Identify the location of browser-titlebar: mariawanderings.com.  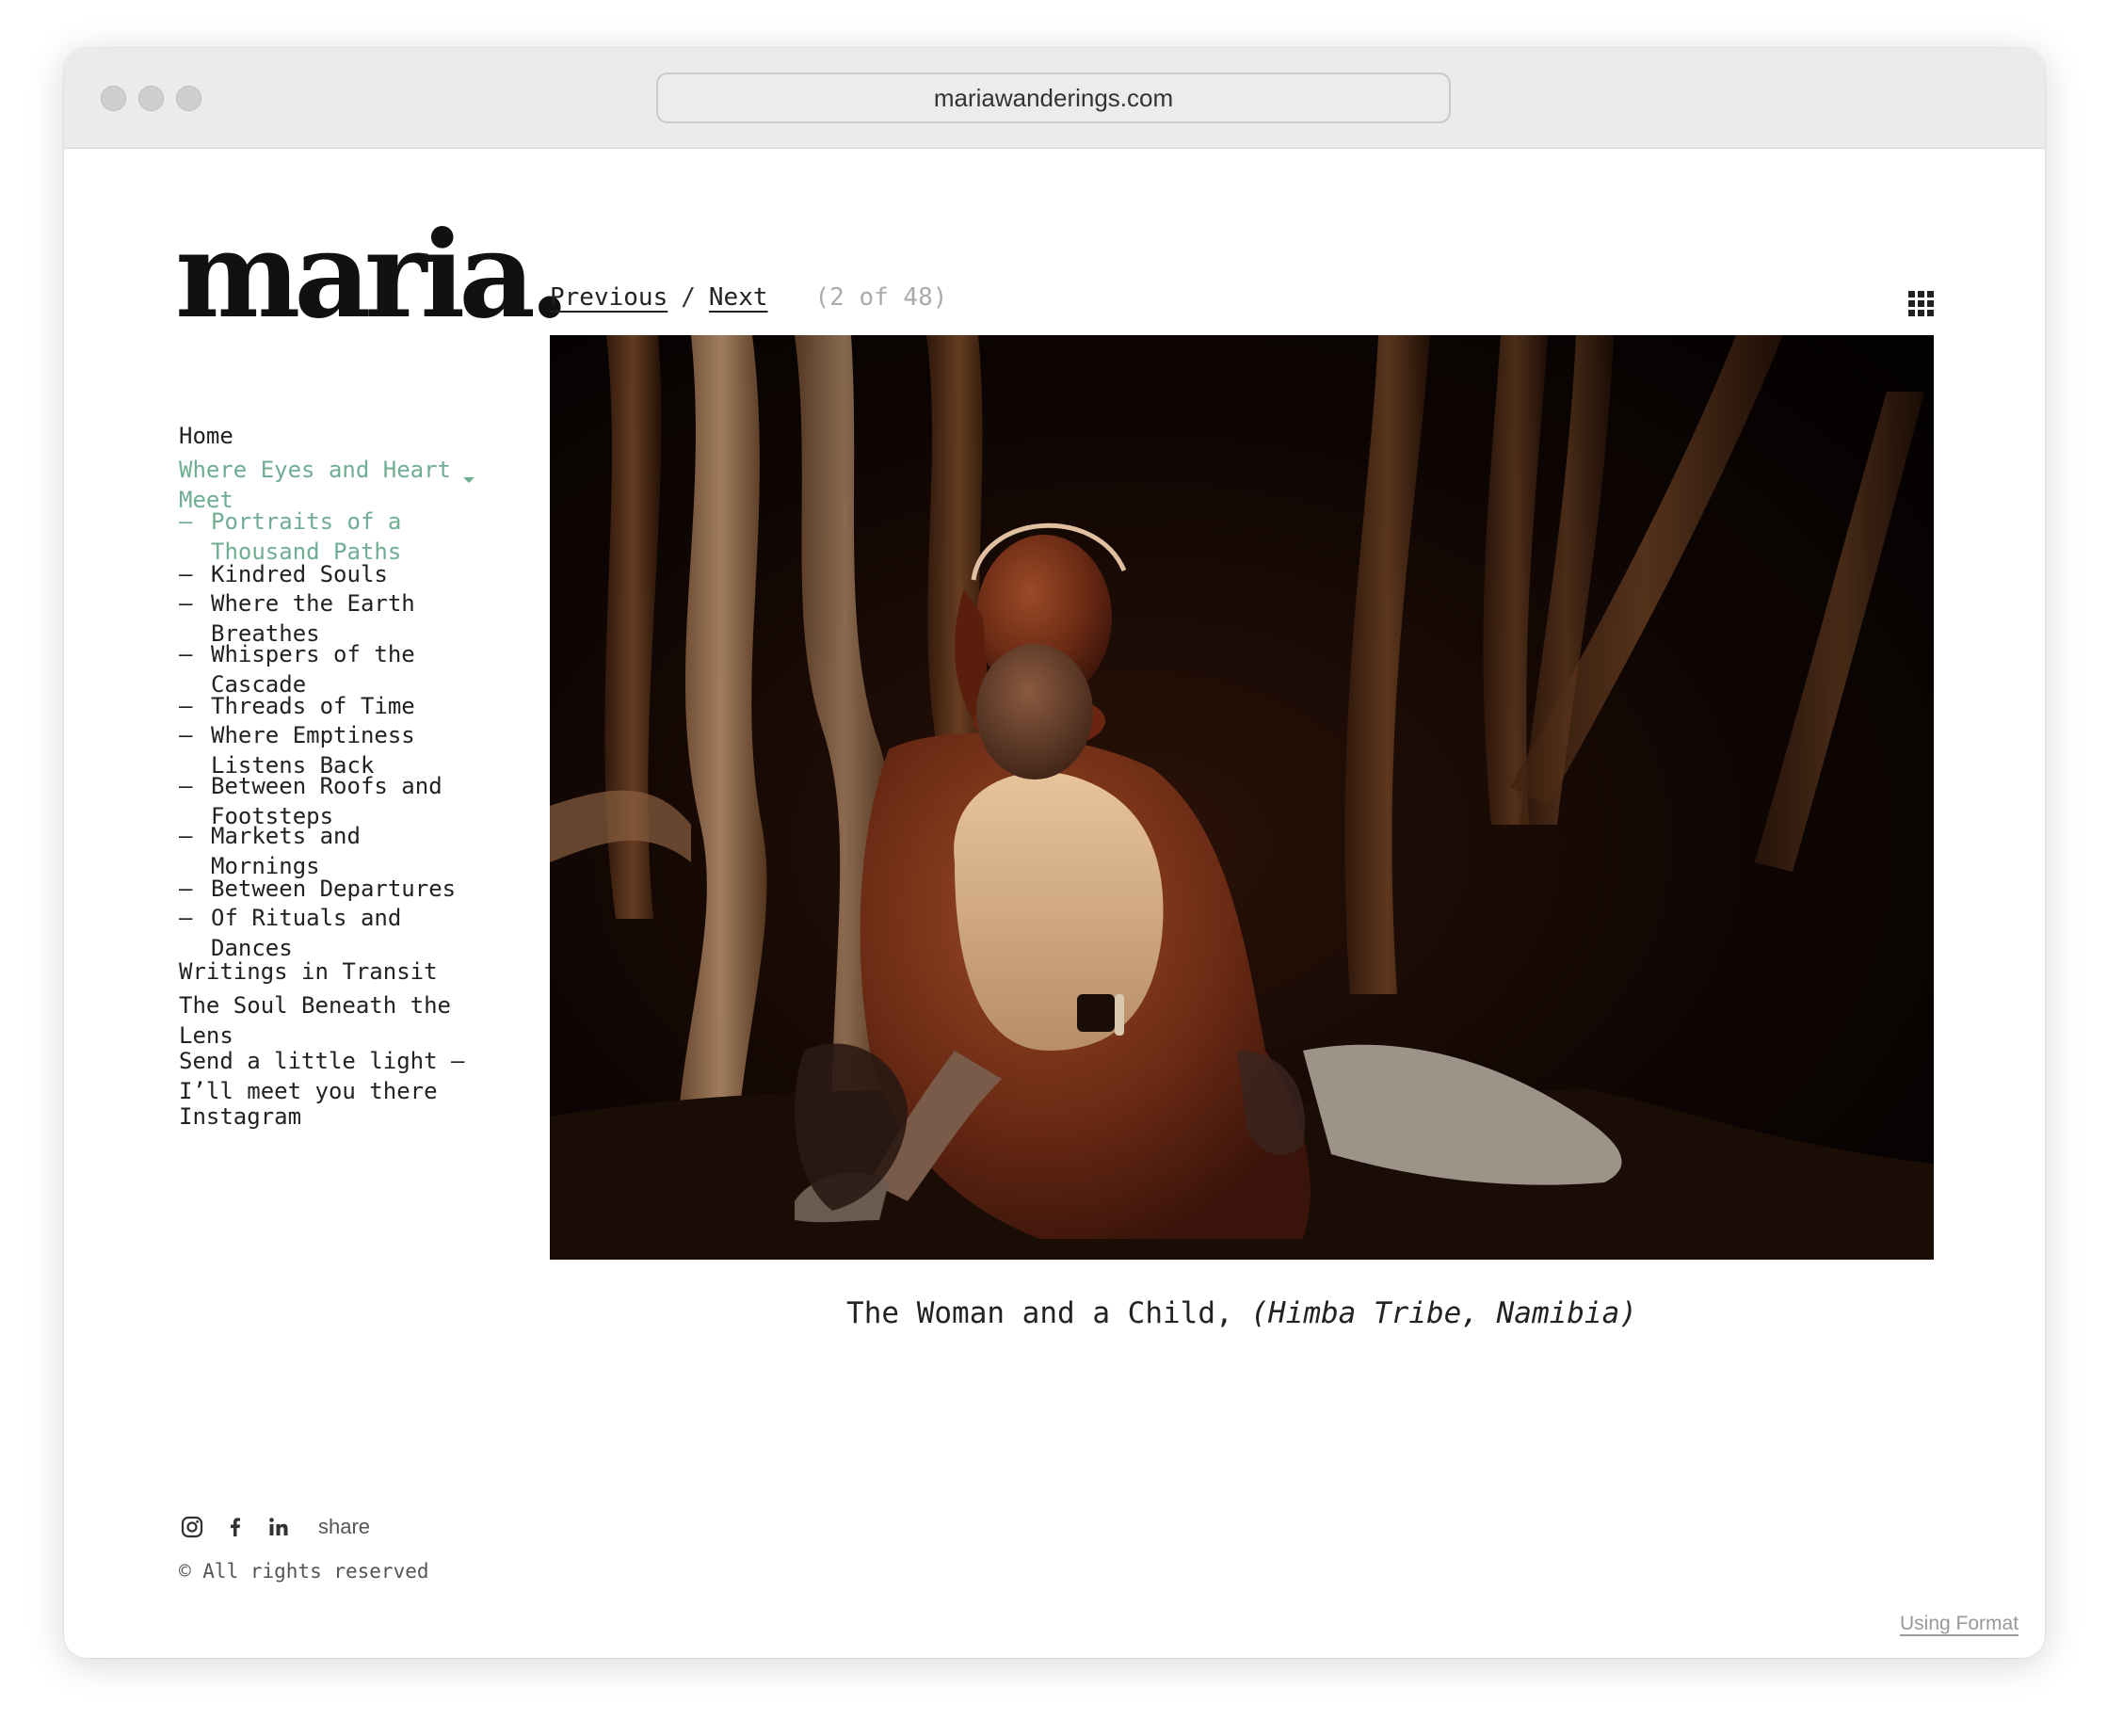
(1054, 99).